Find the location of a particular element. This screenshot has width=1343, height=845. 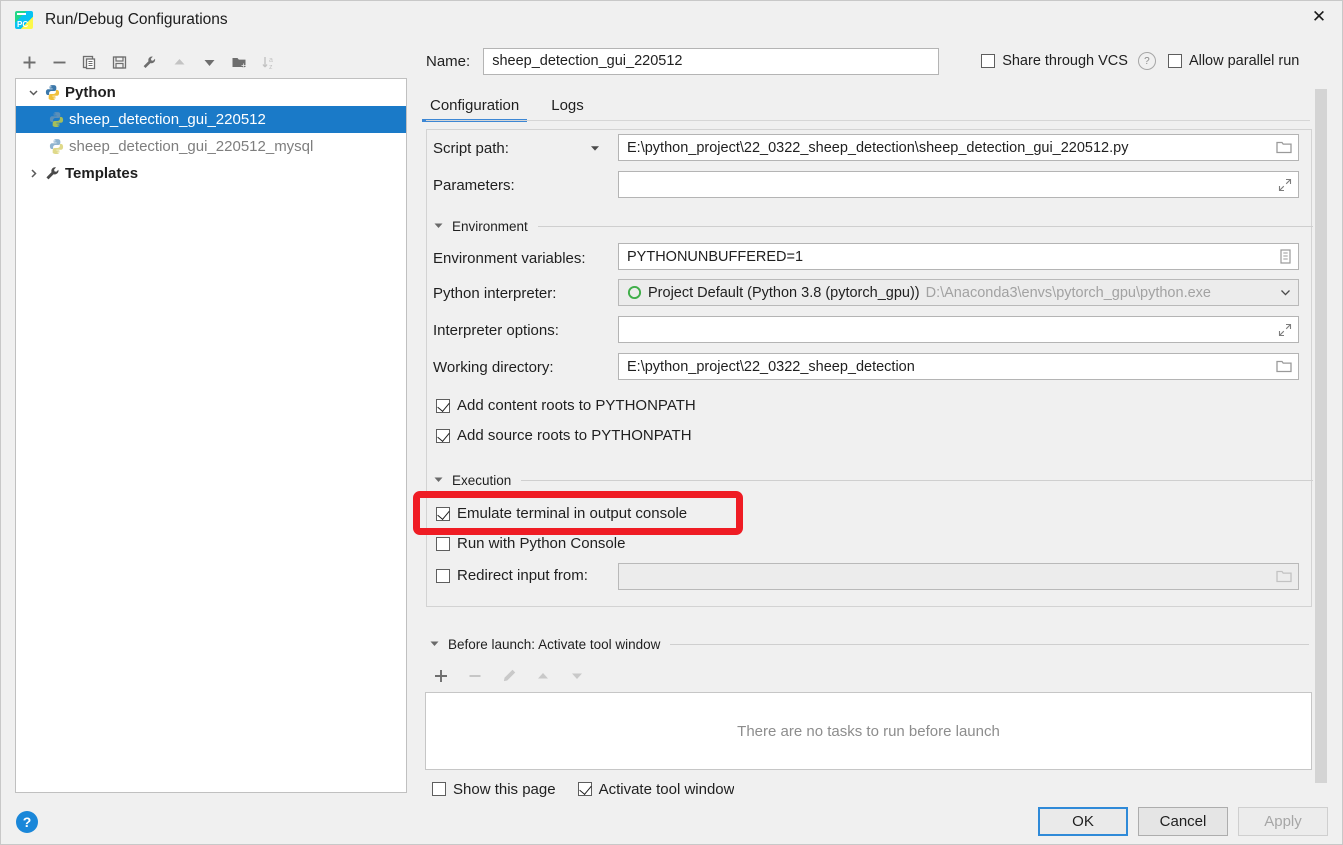

allow-parallel-run-label: Allow parallel run is located at coordinates (1244, 61).